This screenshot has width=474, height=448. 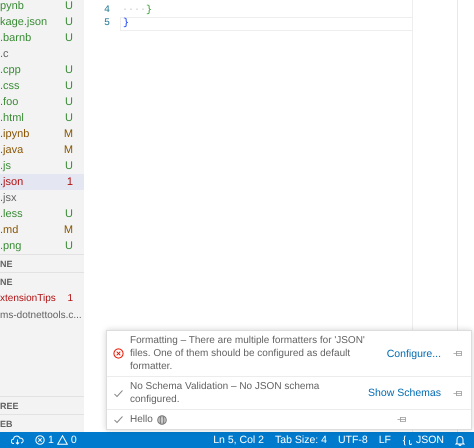 I want to click on line-number: 4, so click(x=106, y=10).